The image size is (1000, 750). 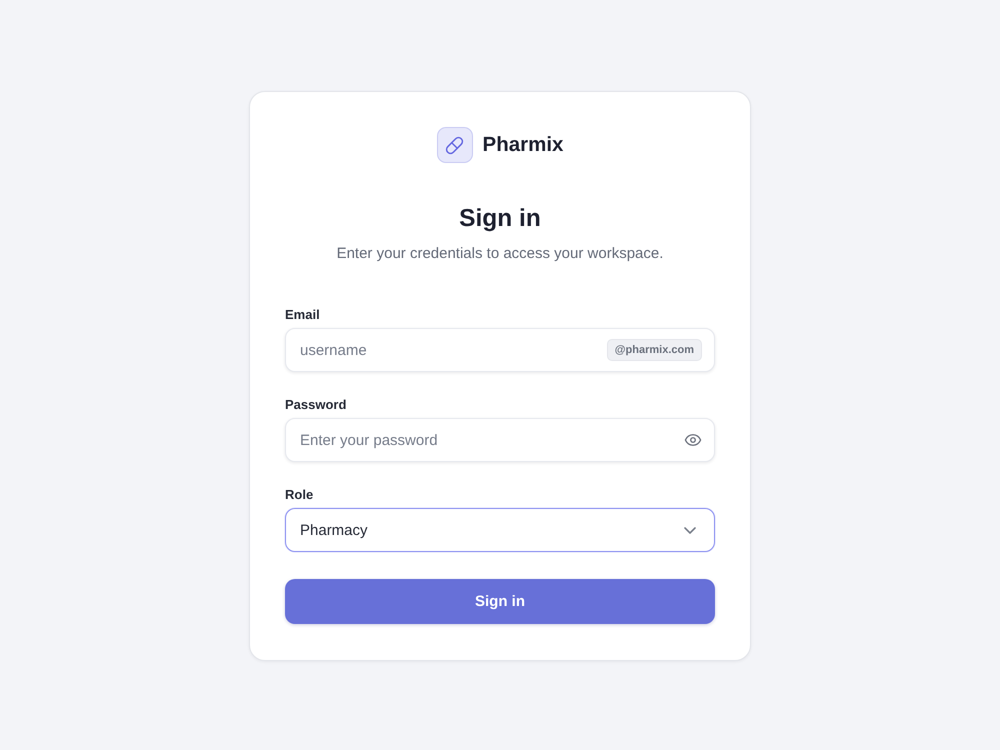 I want to click on brand-name: Pharmix, so click(x=523, y=145).